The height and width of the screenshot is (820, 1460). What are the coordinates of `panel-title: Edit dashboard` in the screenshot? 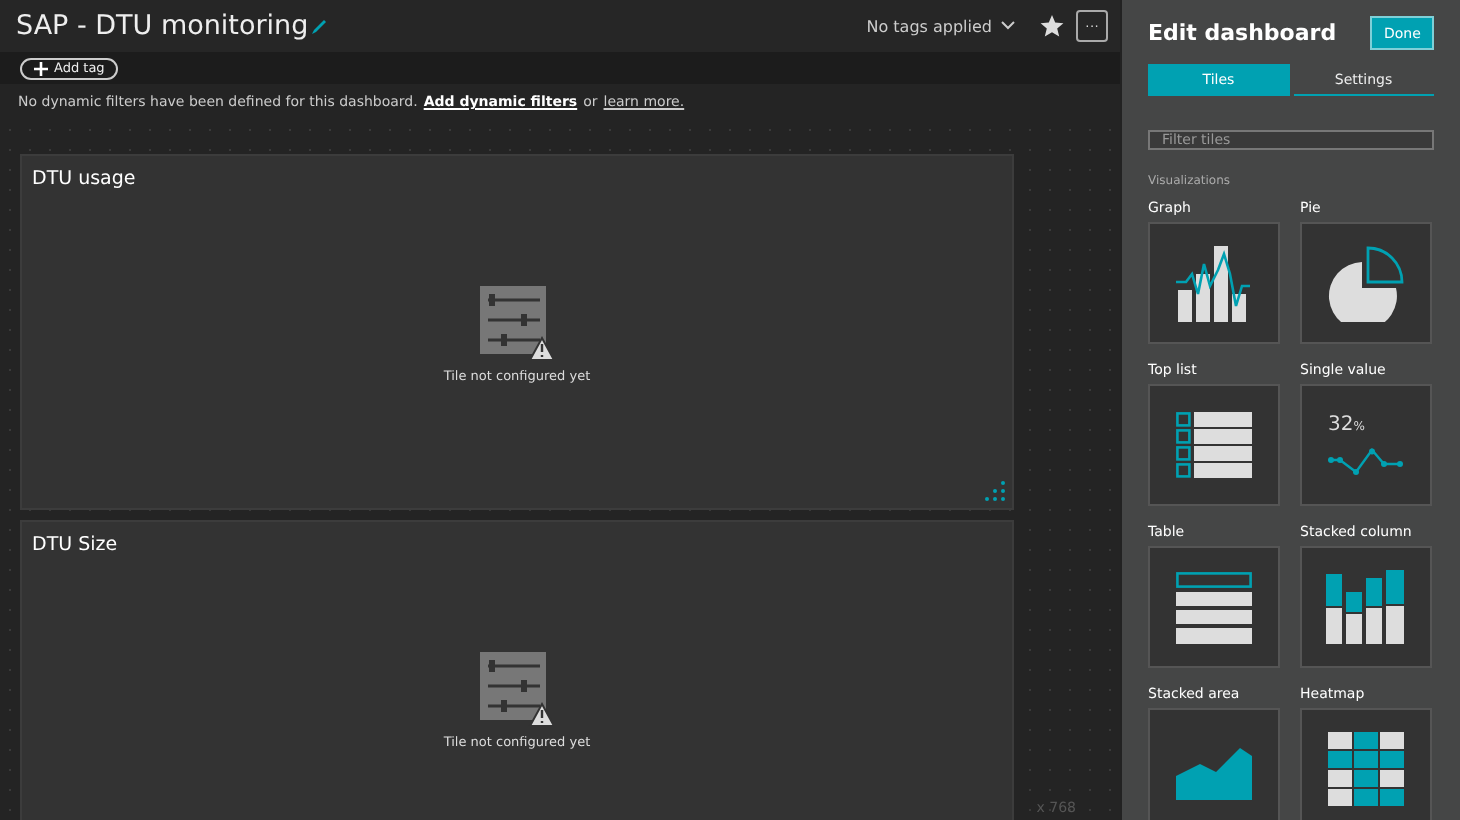 It's located at (1242, 33).